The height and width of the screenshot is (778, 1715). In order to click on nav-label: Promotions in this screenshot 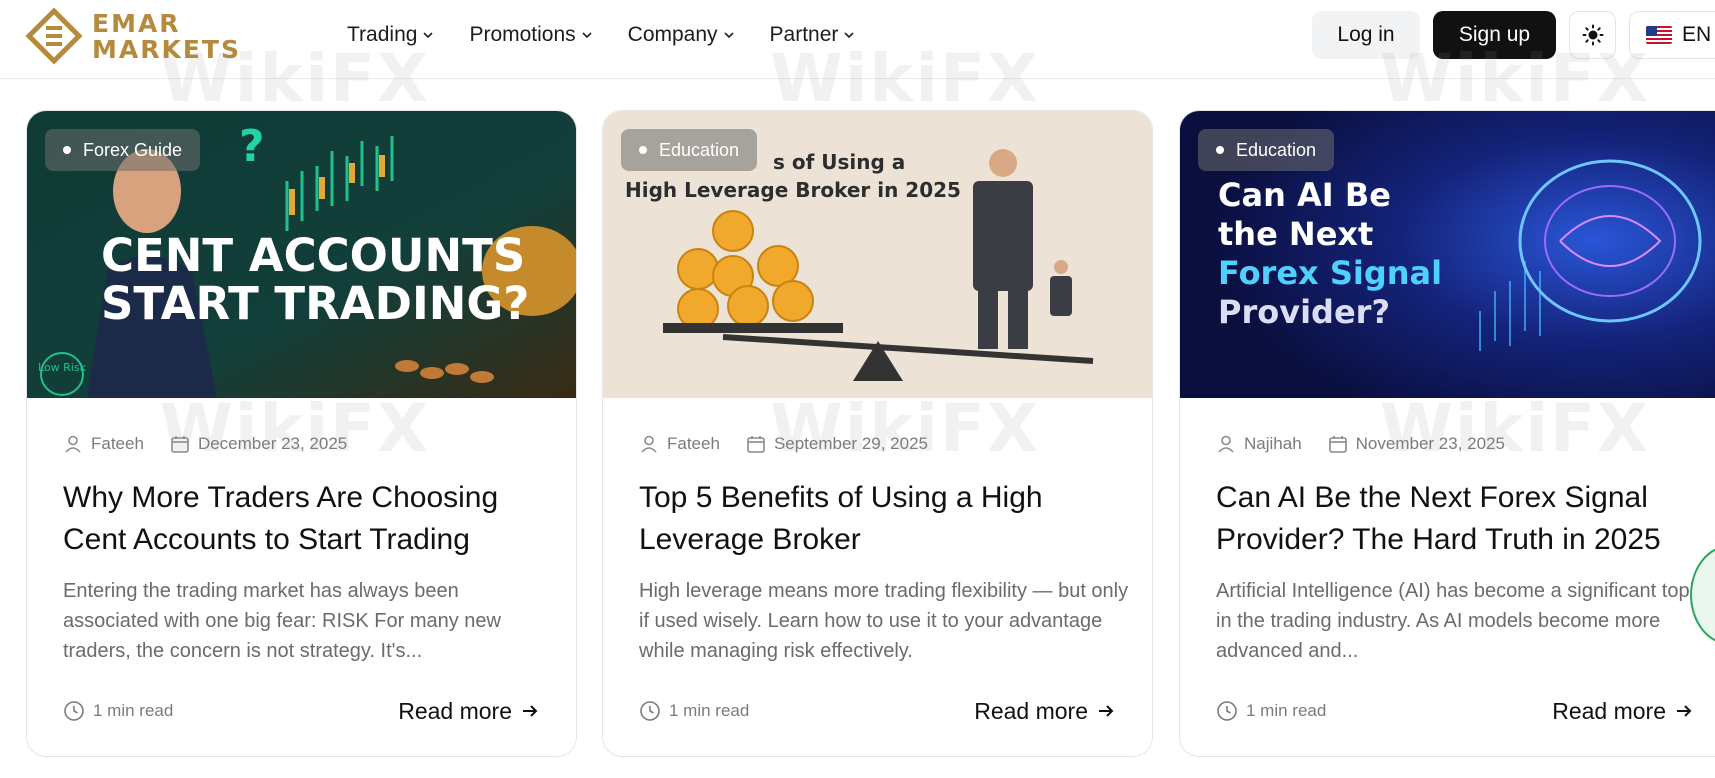, I will do `click(522, 34)`.